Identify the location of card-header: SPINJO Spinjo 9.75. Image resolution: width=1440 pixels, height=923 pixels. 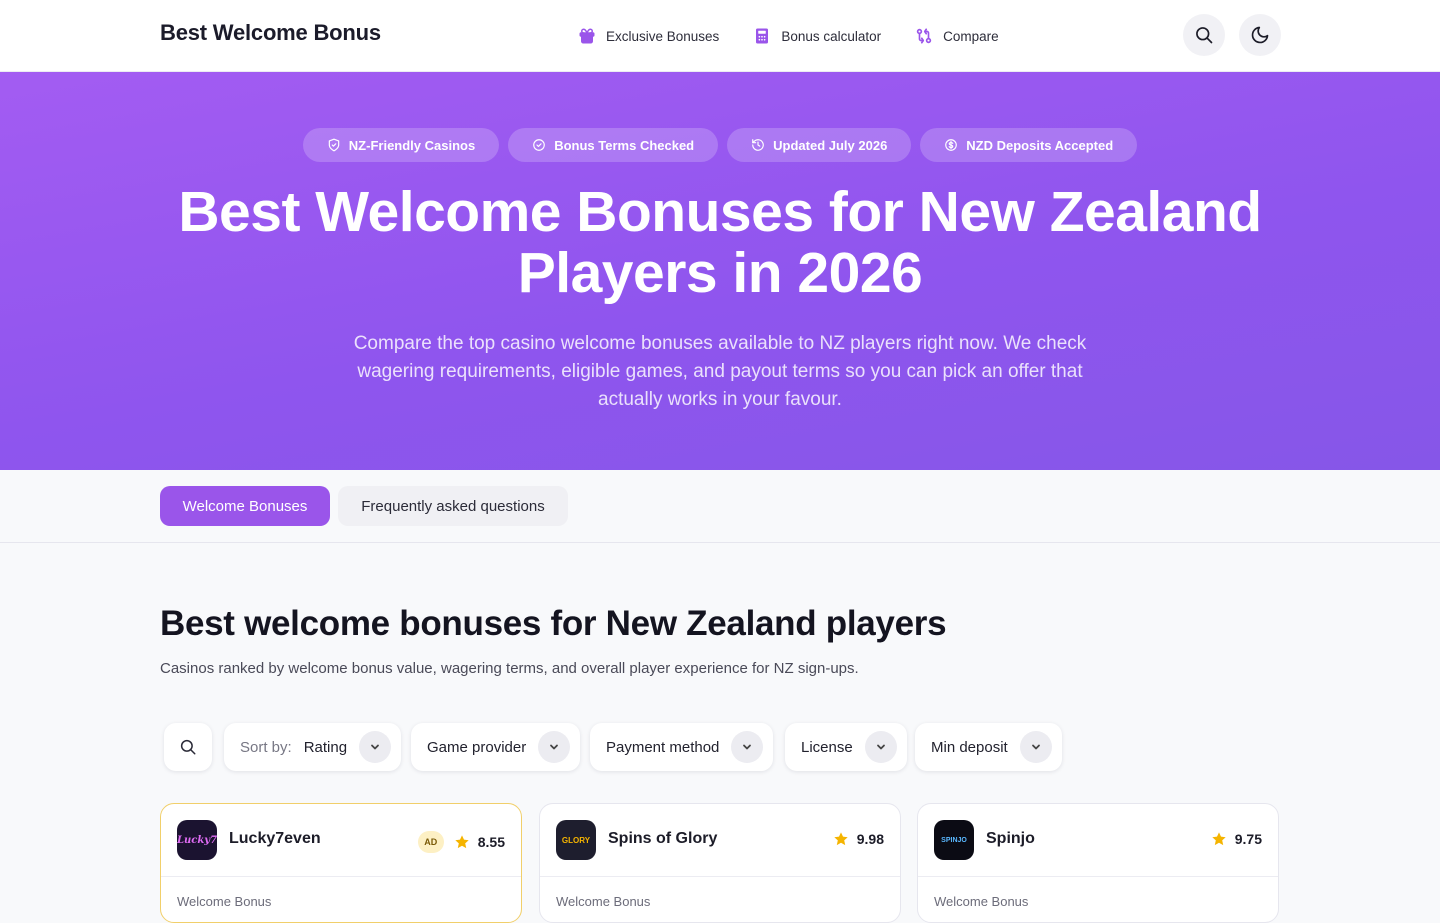
(1098, 840).